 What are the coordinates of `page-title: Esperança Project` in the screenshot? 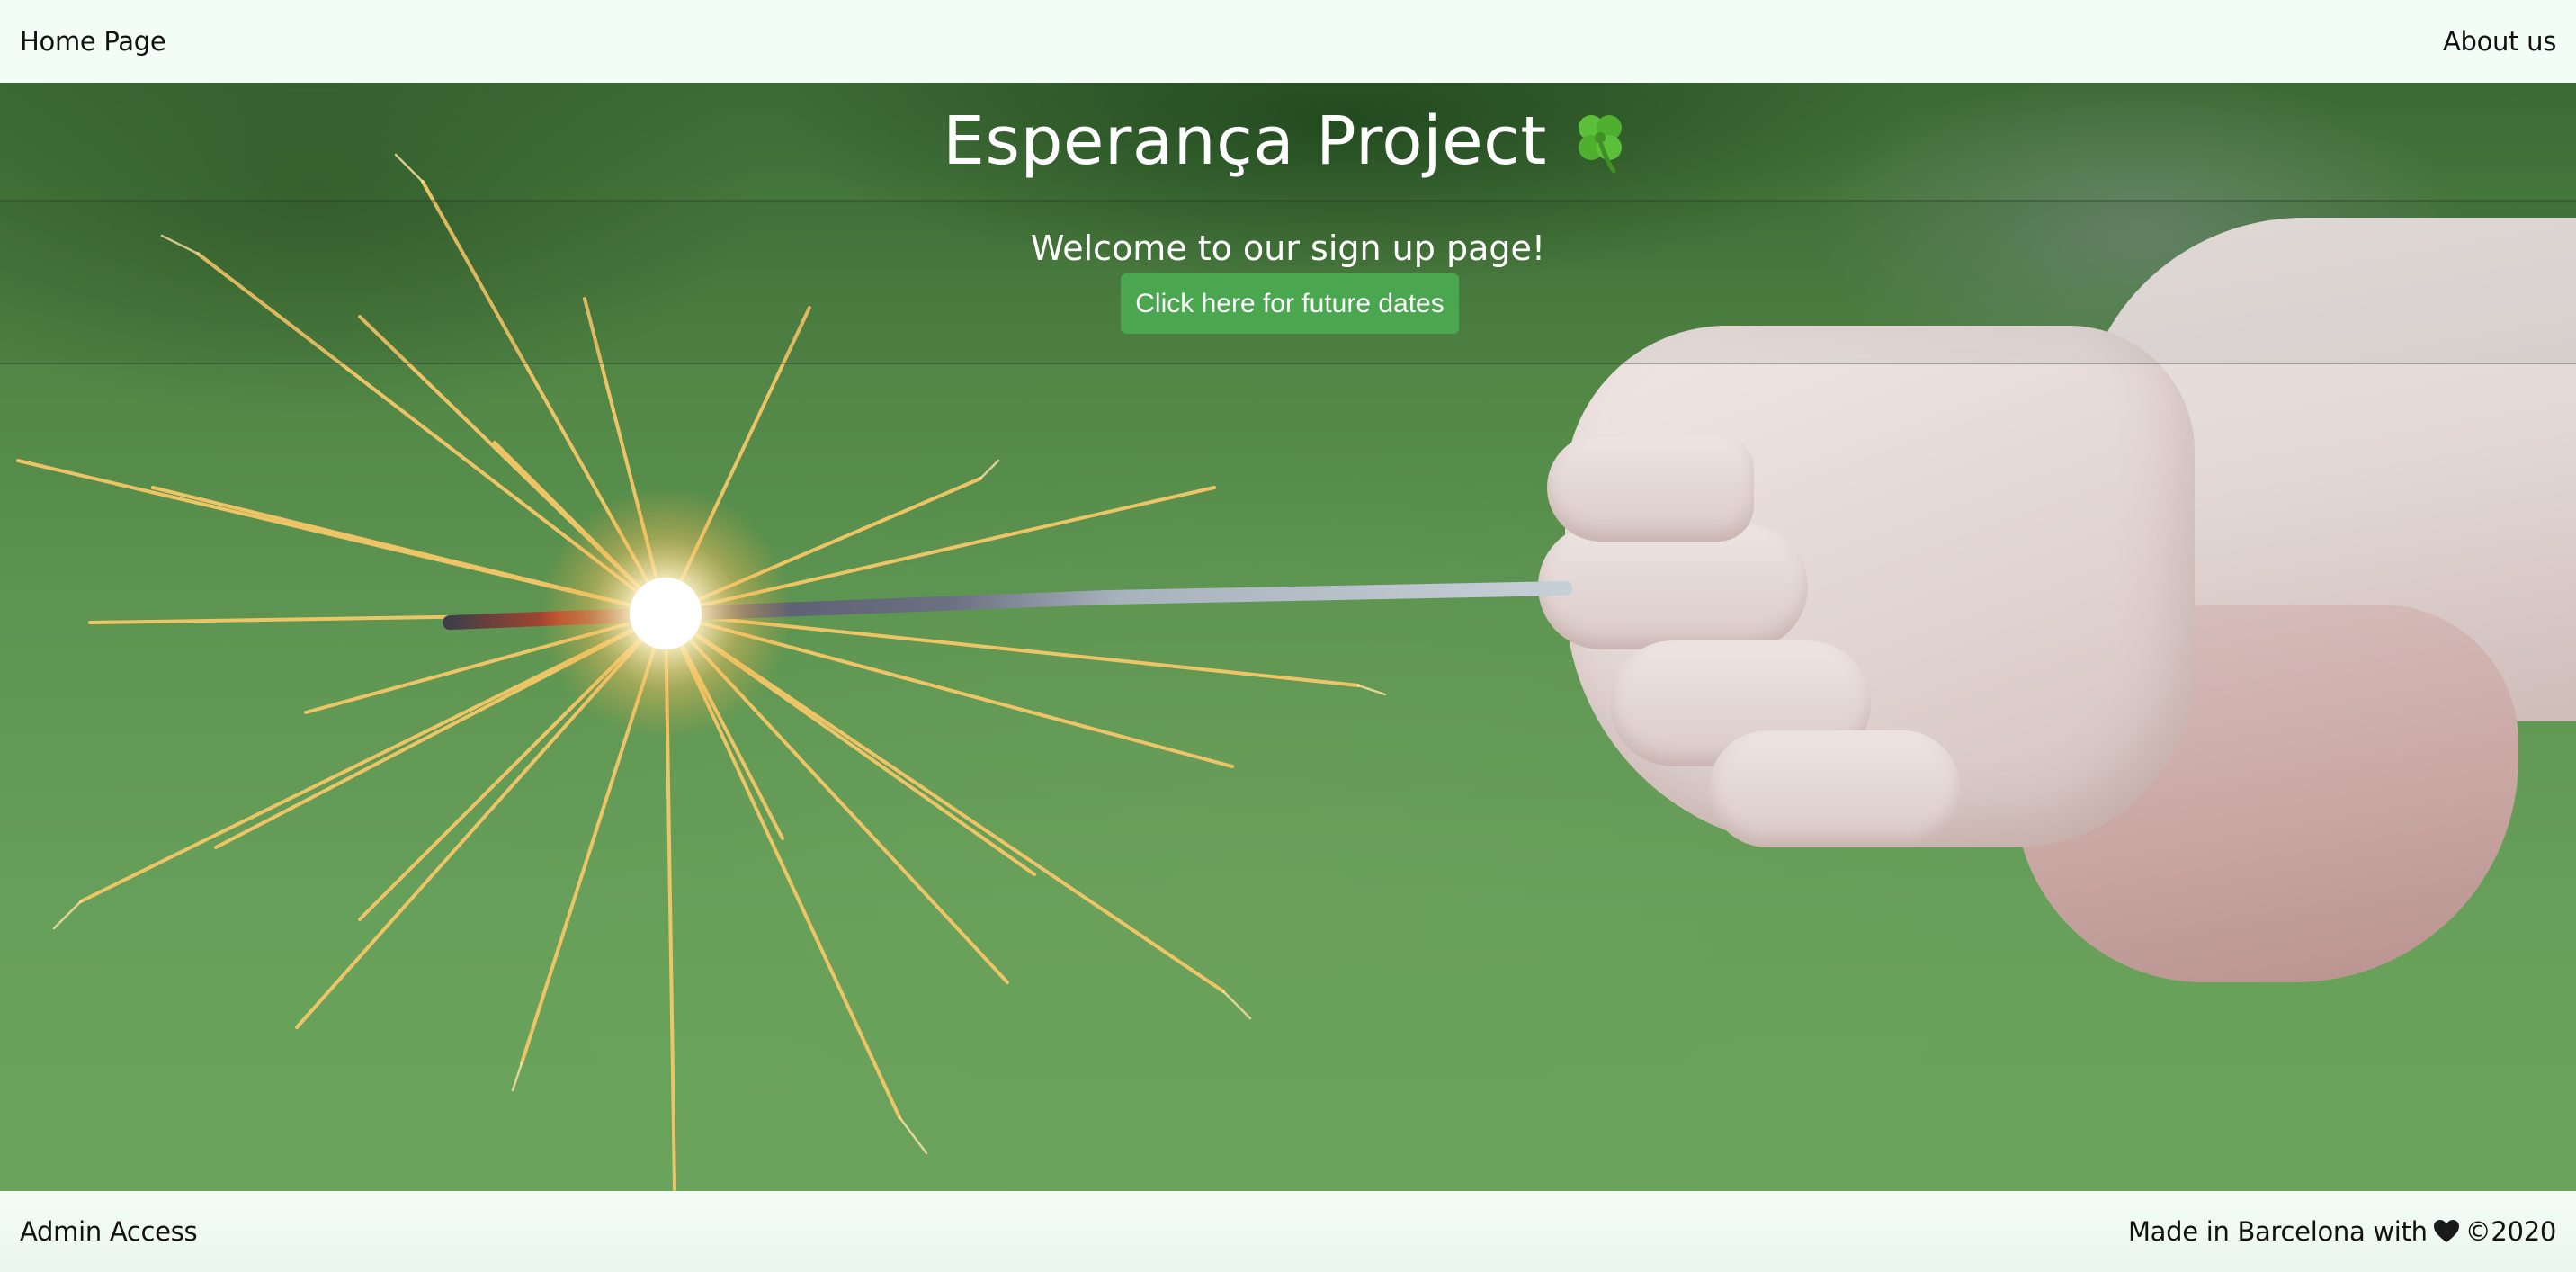 It's located at (1288, 141).